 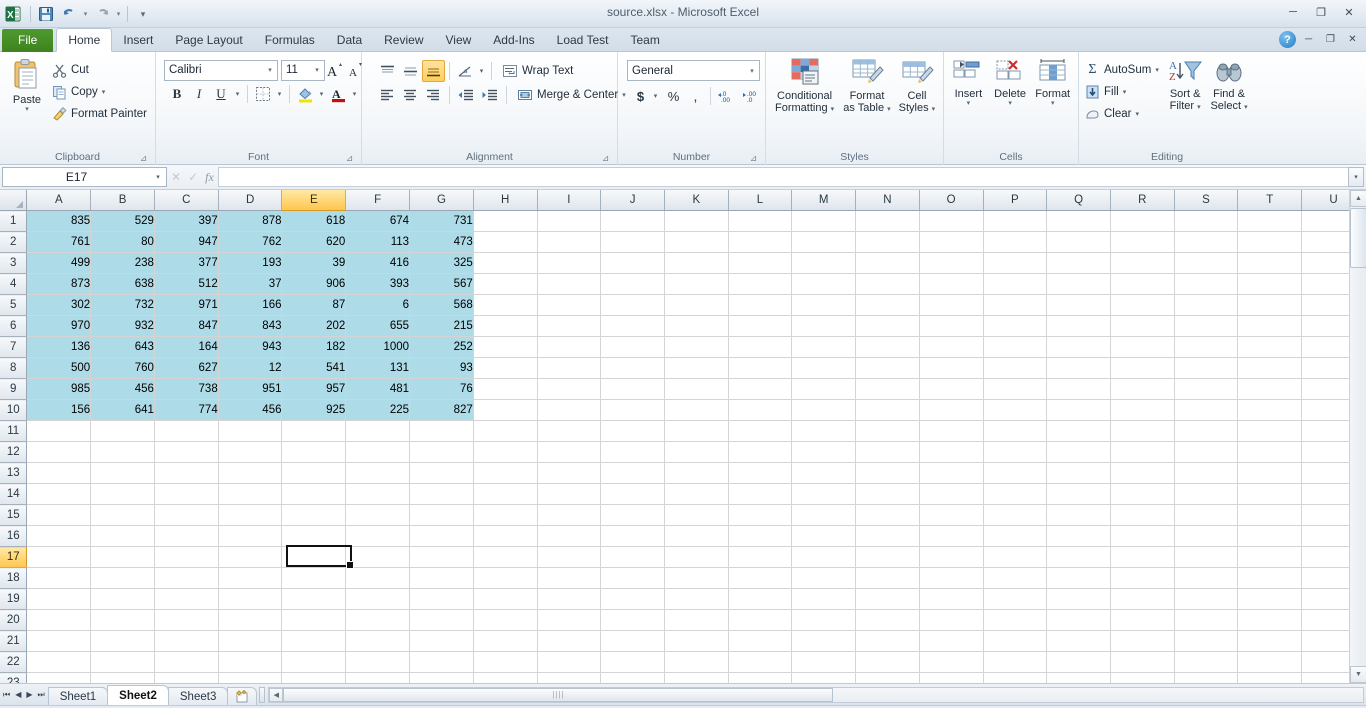 I want to click on cell-F2: 113, so click(x=378, y=242).